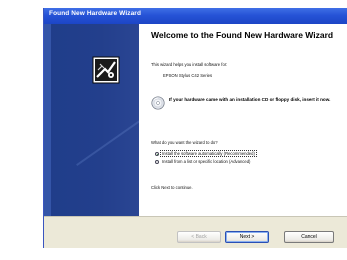 Image resolution: width=347 pixels, height=260 pixels. I want to click on radio-button-selected, so click(157, 153).